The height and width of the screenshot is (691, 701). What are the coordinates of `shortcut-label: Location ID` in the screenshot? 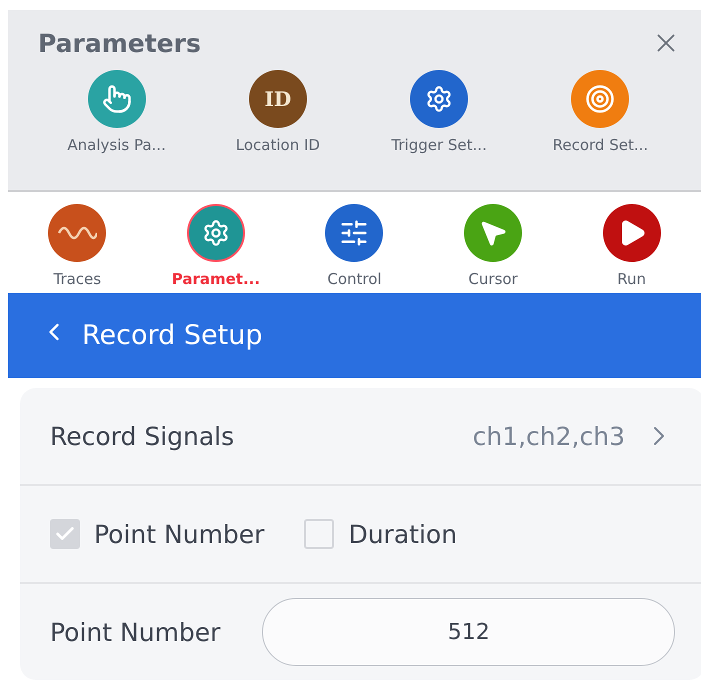 It's located at (278, 145).